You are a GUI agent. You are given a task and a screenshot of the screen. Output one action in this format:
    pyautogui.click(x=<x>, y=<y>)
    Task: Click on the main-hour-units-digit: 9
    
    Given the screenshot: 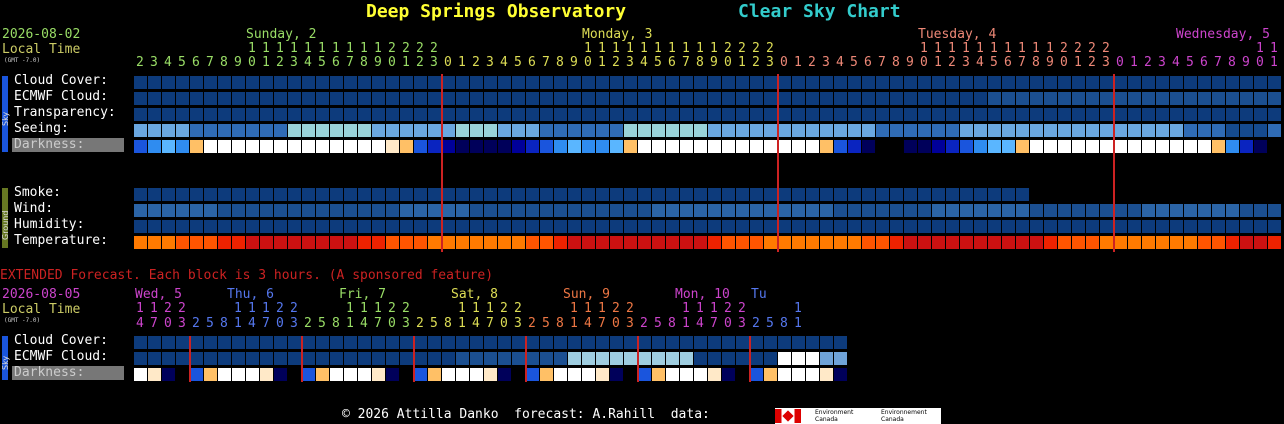 What is the action you would take?
    pyautogui.click(x=238, y=62)
    